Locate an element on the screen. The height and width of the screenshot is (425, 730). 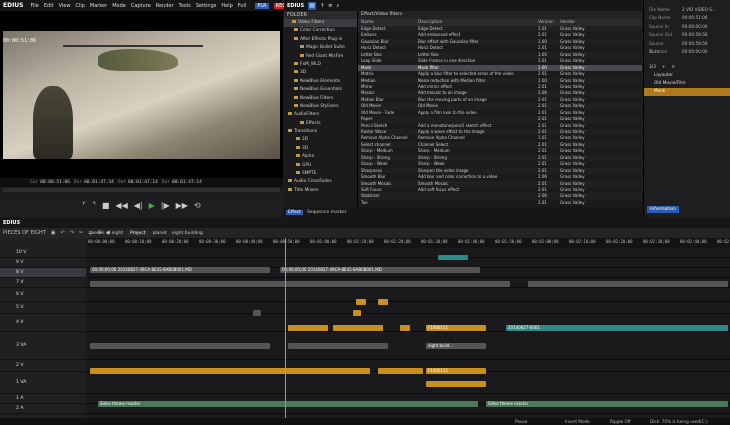
tab-sequence-marker: Sequence marker is located at coordinates (327, 212).